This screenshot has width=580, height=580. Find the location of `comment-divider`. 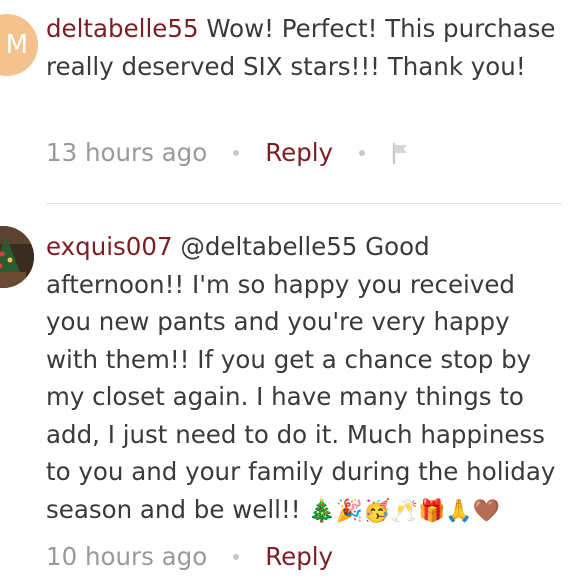

comment-divider is located at coordinates (304, 203).